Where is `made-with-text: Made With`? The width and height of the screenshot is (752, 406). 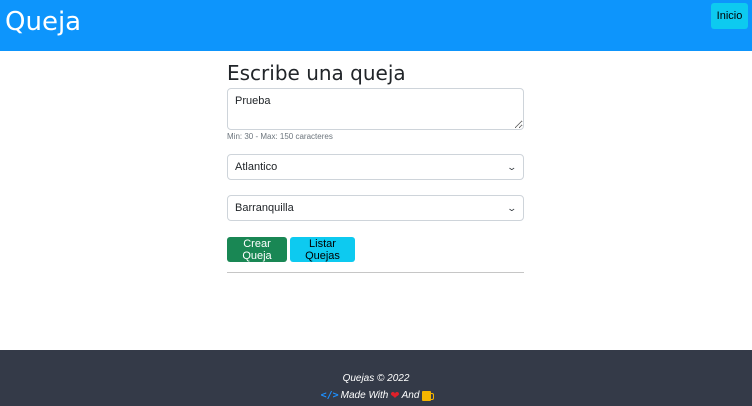
made-with-text: Made With is located at coordinates (364, 395).